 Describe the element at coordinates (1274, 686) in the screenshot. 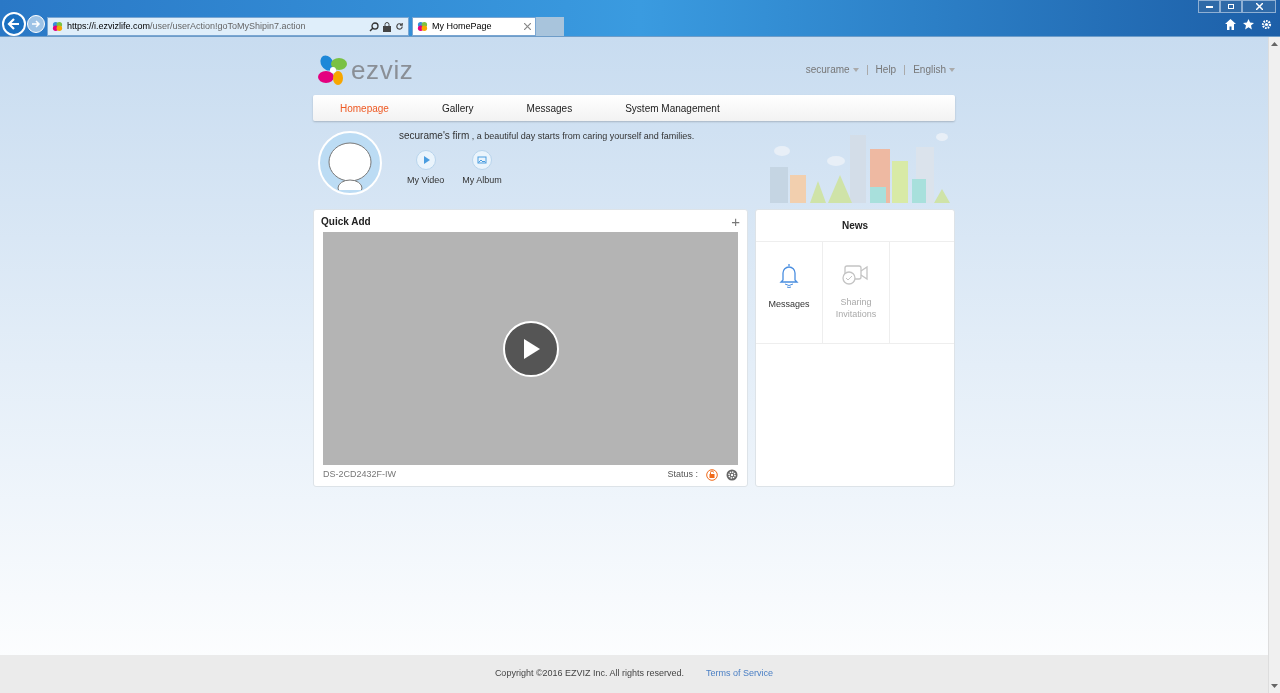

I see `scroll-down-icon` at that location.